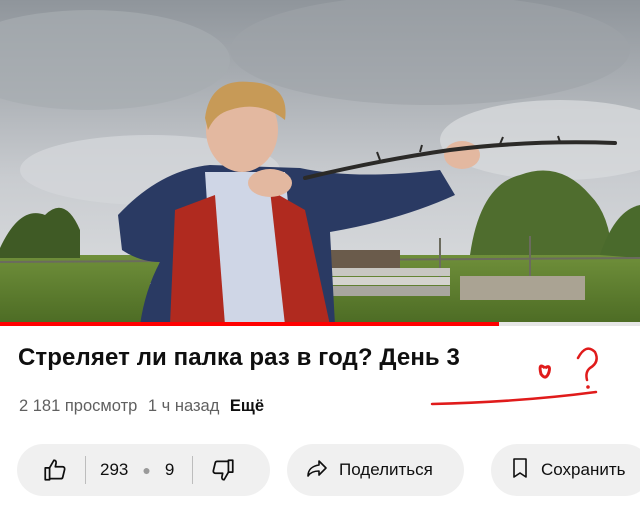 Image resolution: width=640 pixels, height=522 pixels. What do you see at coordinates (583, 469) in the screenshot?
I see `save-label: Сохранить` at bounding box center [583, 469].